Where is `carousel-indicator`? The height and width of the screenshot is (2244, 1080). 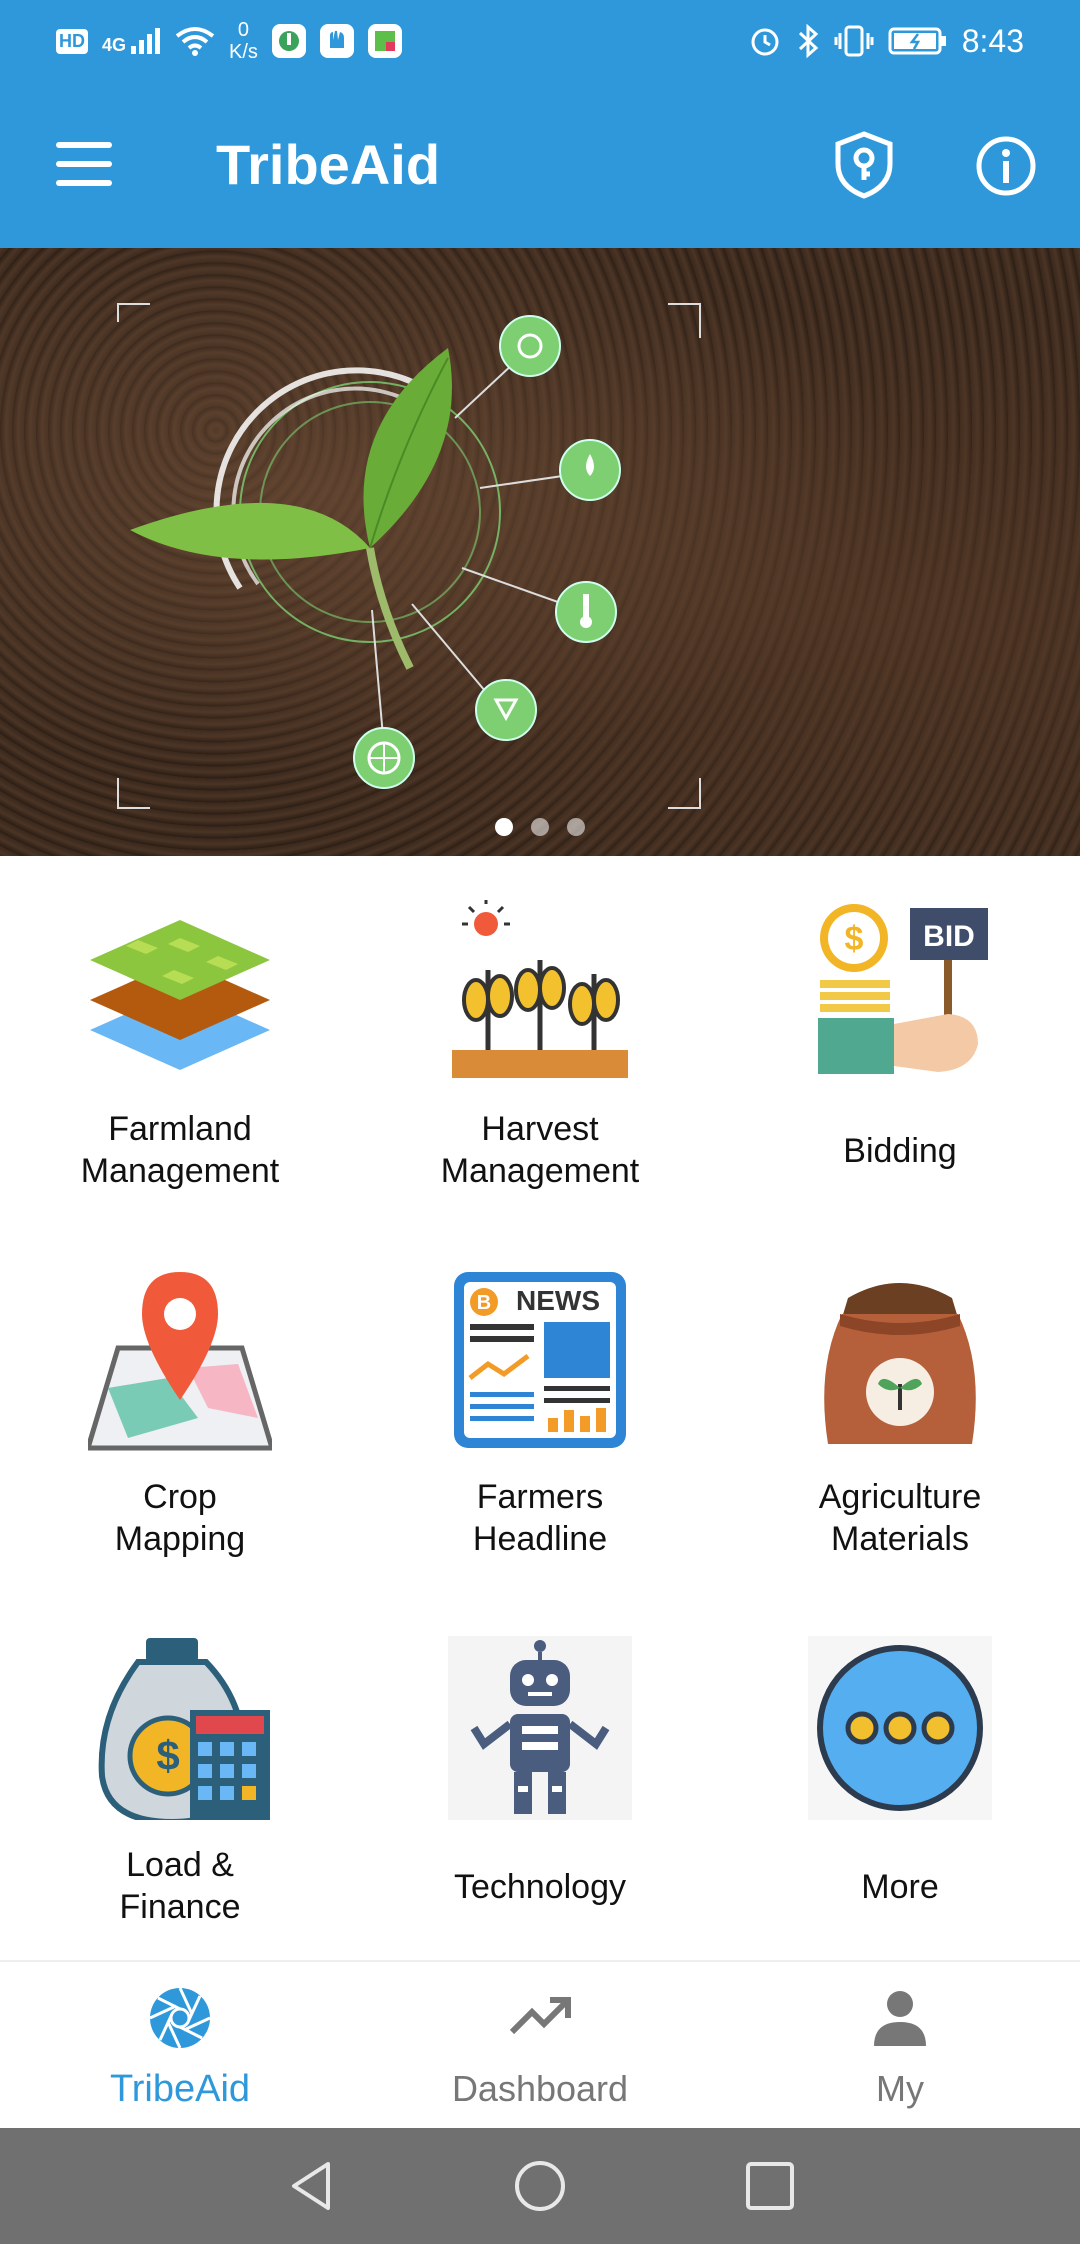 carousel-indicator is located at coordinates (540, 827).